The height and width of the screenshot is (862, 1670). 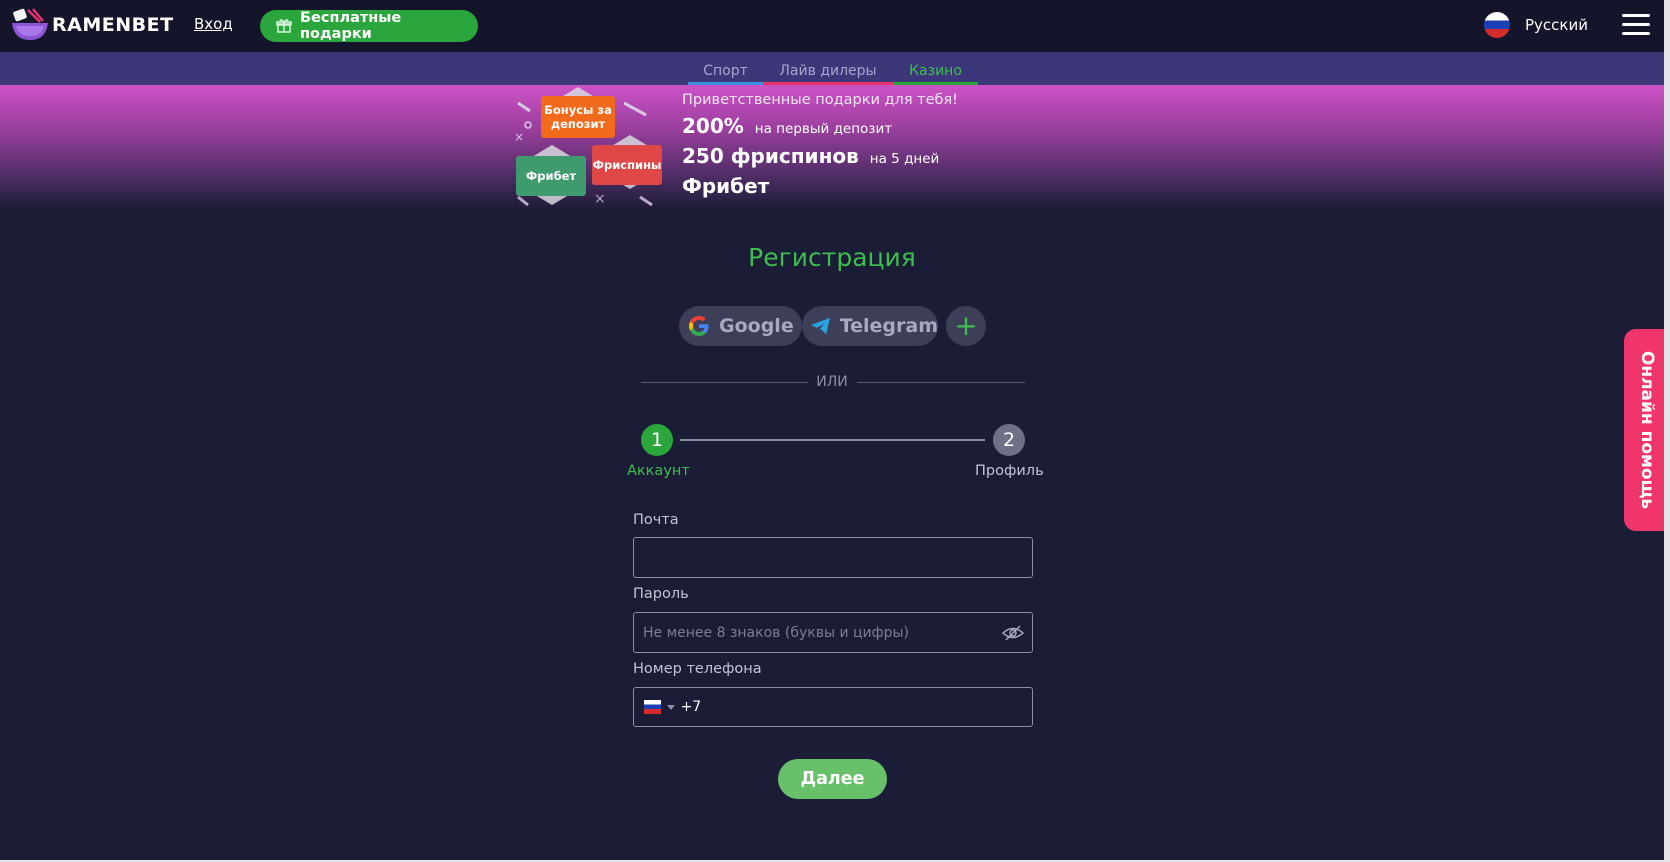 I want to click on telegram-icon, so click(x=820, y=326).